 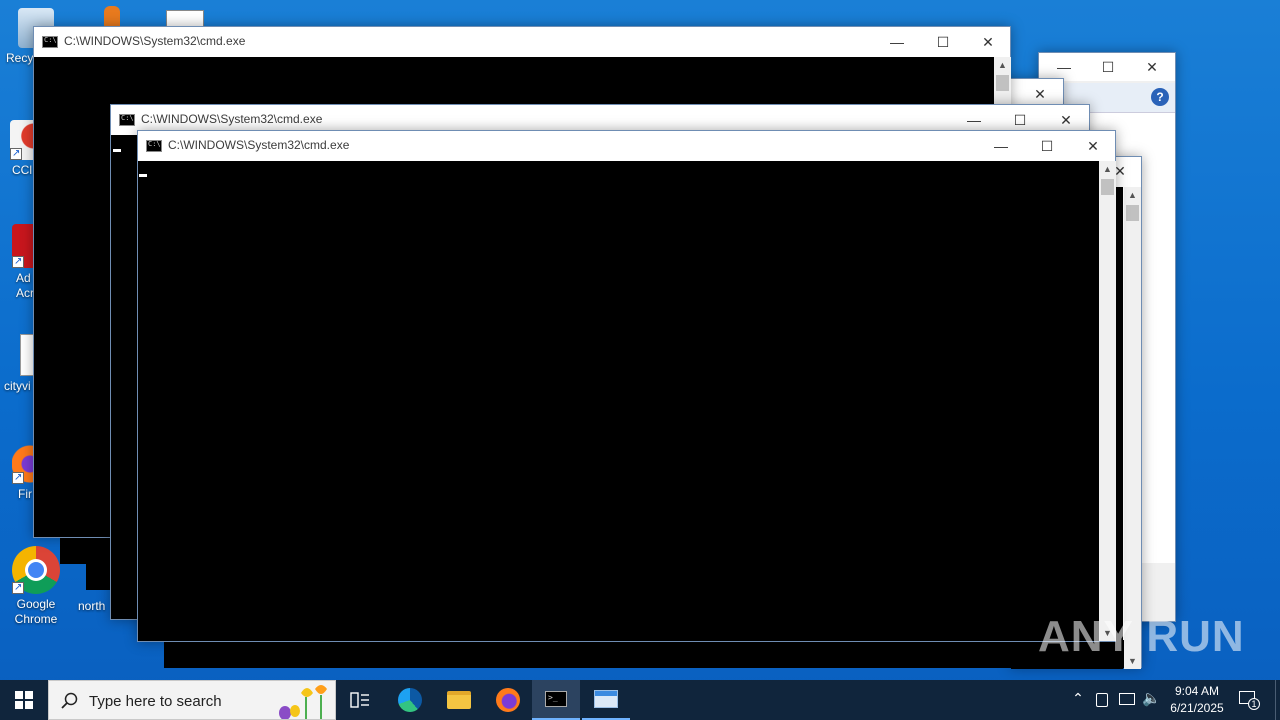 What do you see at coordinates (36, 611) in the screenshot?
I see `desktop-icon-label: Google Chrome` at bounding box center [36, 611].